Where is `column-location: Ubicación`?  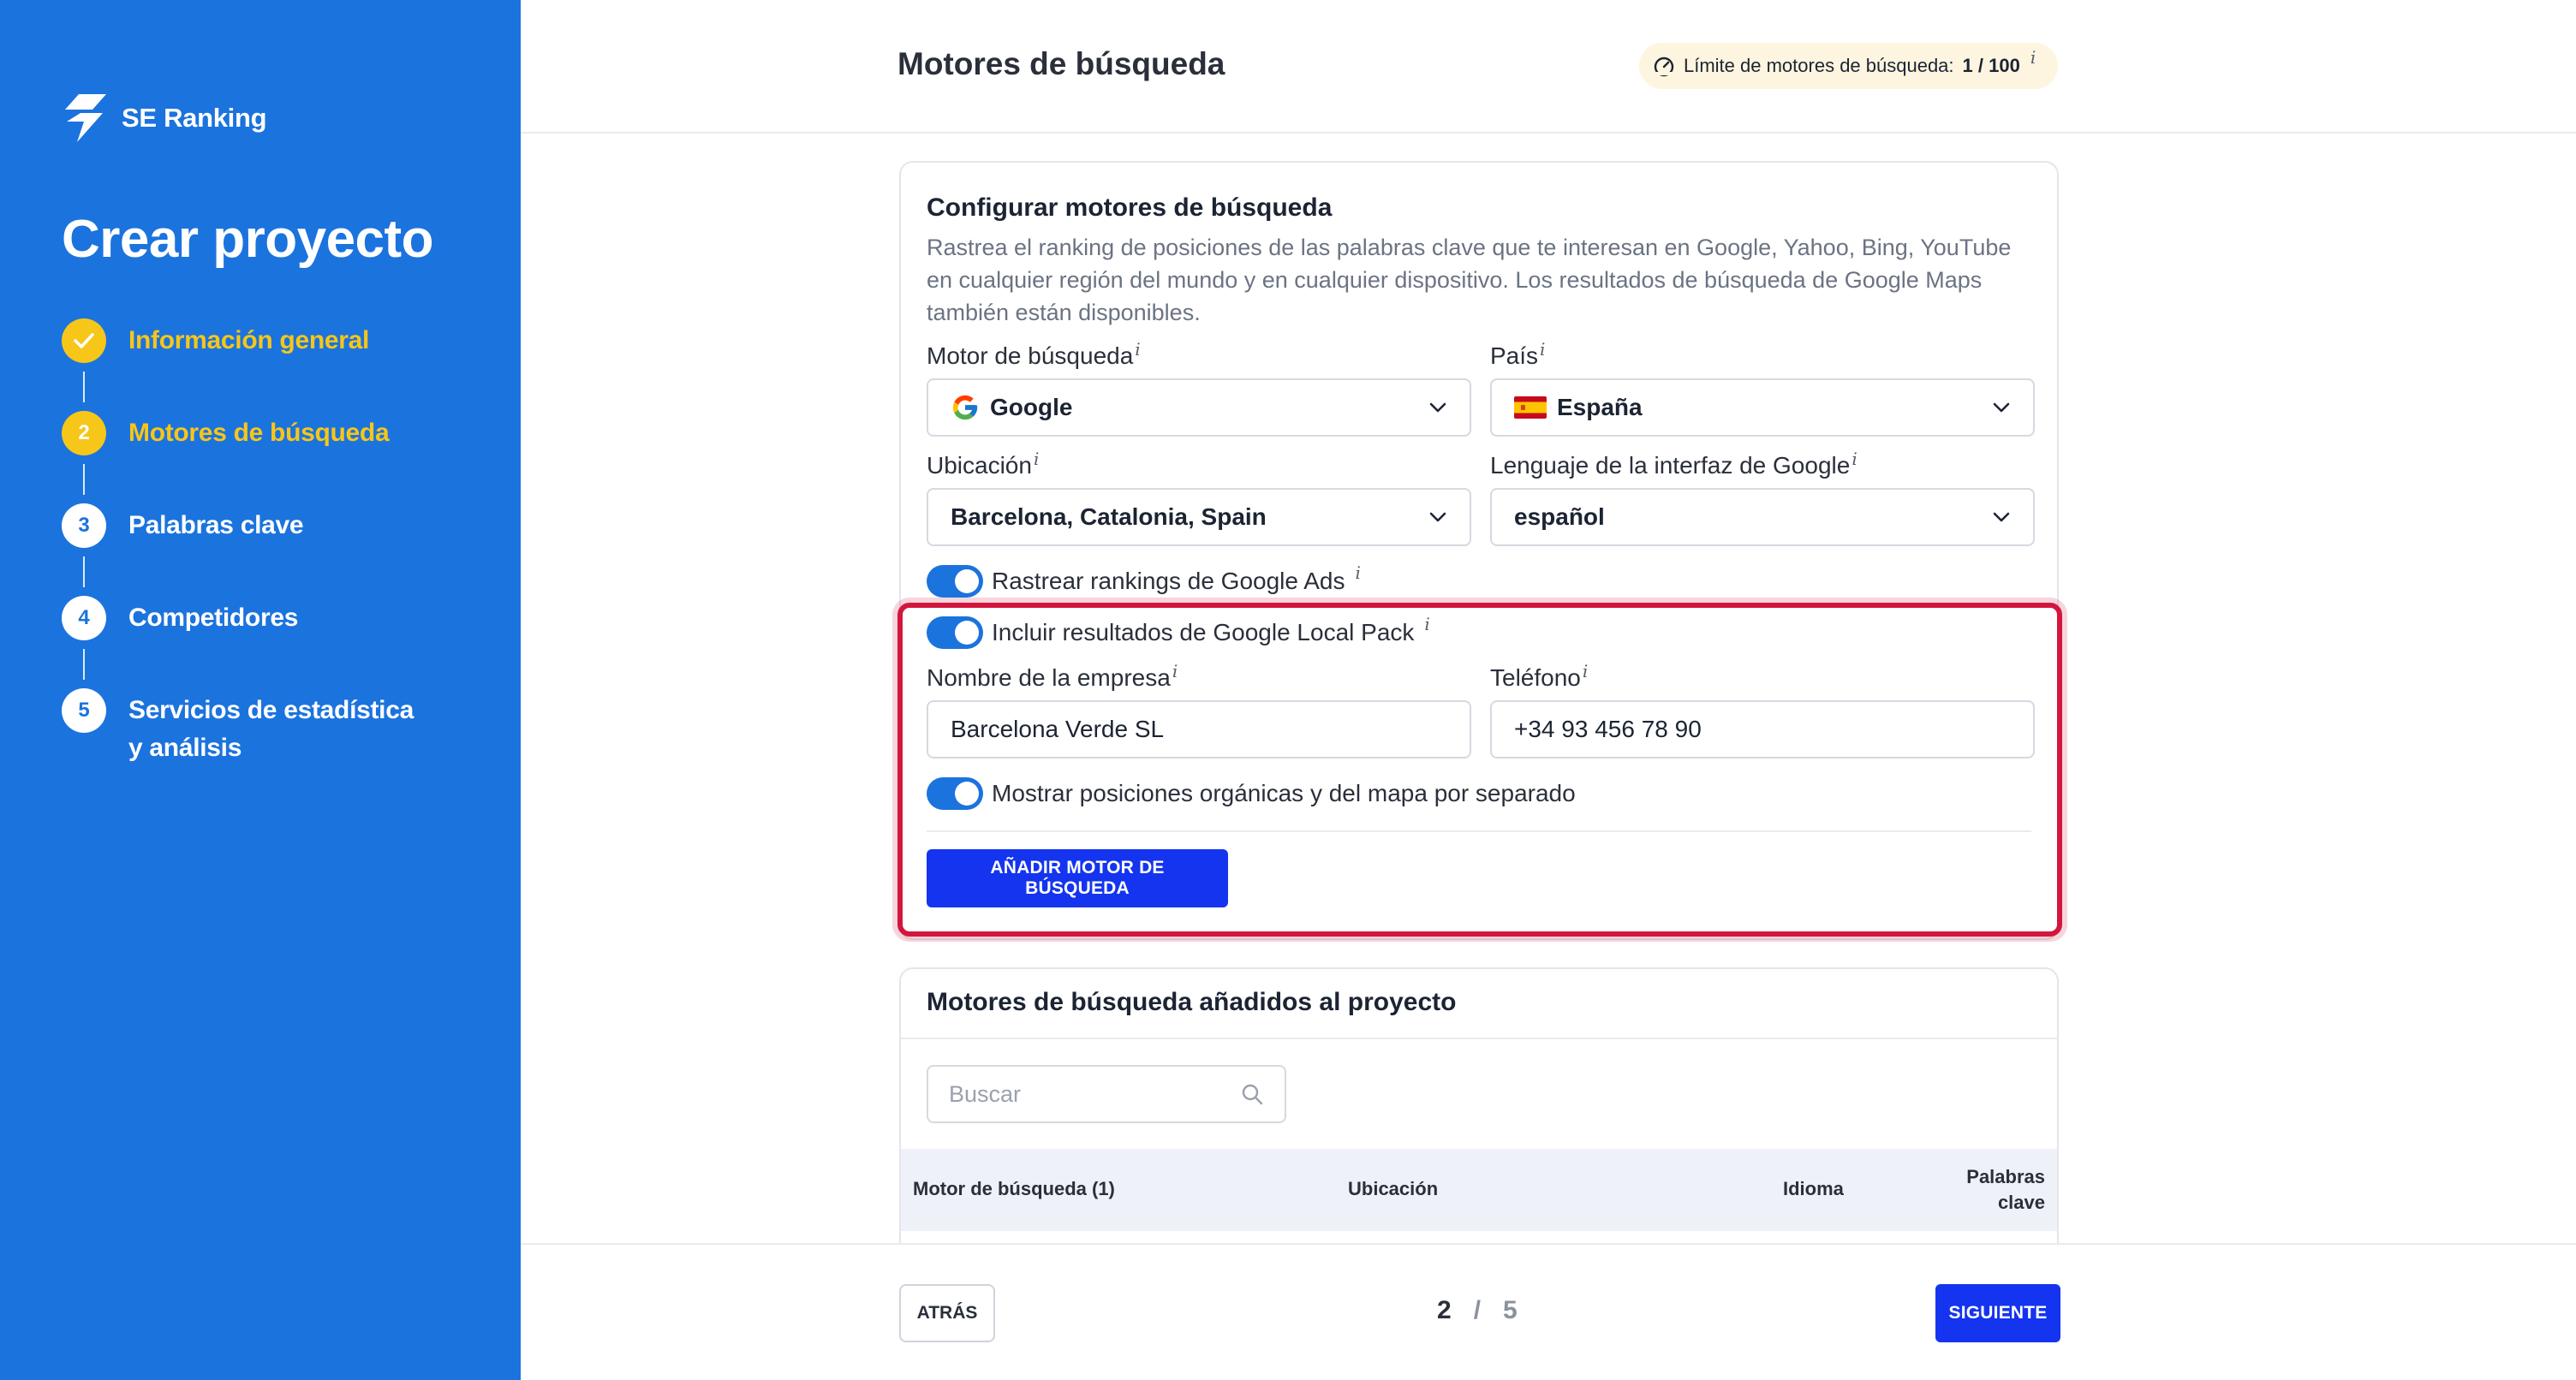
column-location: Ubicación is located at coordinates (1393, 1189).